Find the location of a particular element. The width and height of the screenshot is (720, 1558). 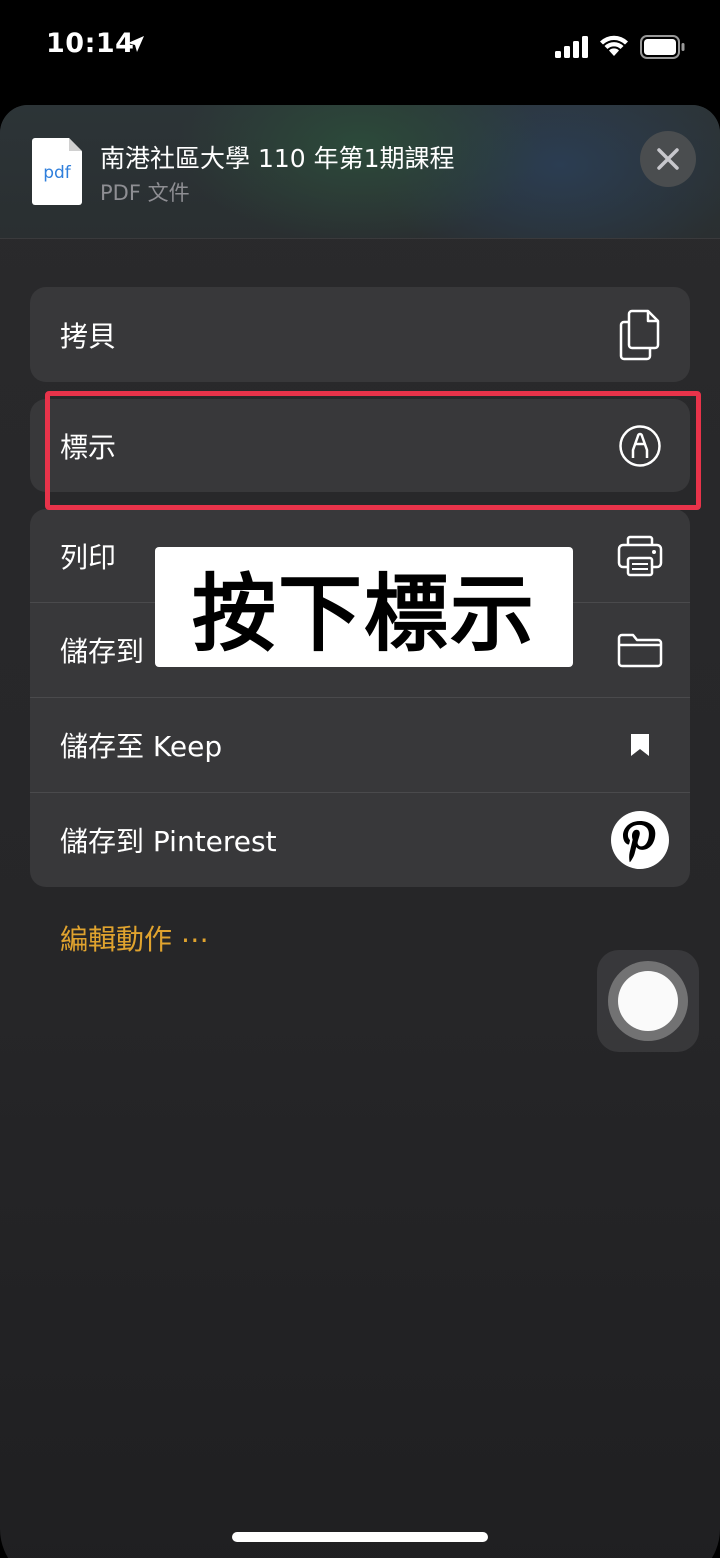

action-copy-label: 拷貝 is located at coordinates (88, 336).